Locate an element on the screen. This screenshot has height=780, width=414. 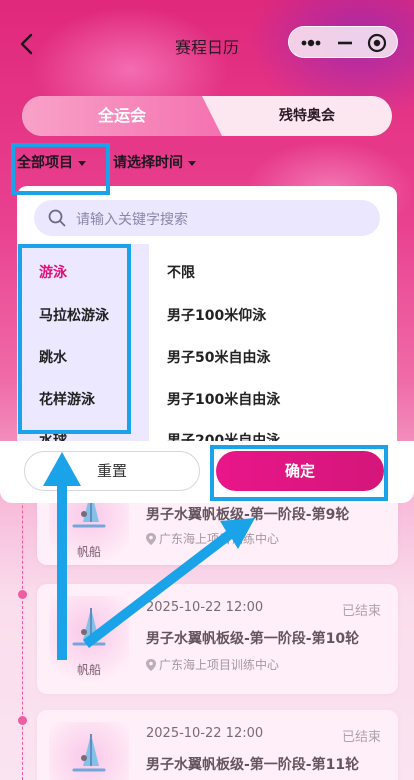
minimize-button is located at coordinates (345, 43).